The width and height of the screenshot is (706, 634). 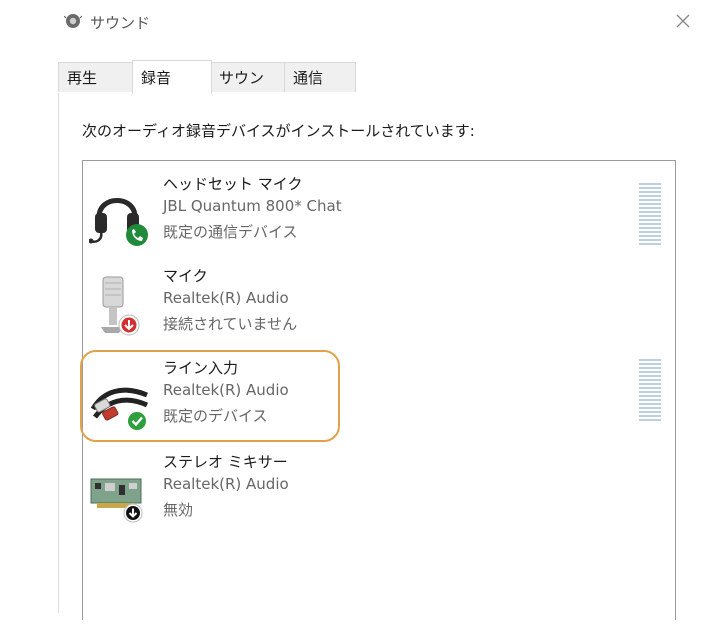 What do you see at coordinates (230, 232) in the screenshot?
I see `device-status: 既定の通信デバイス` at bounding box center [230, 232].